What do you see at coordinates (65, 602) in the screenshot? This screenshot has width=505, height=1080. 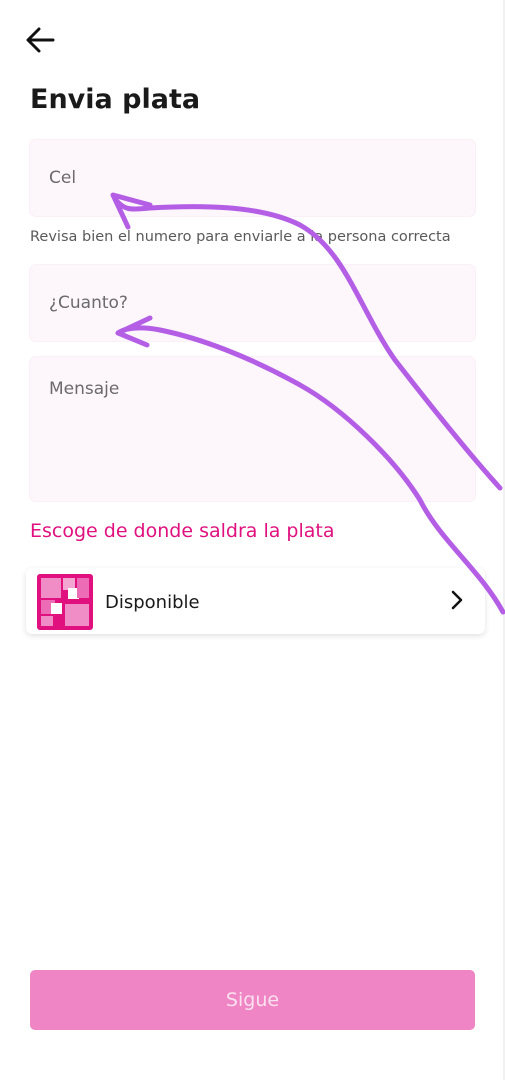 I see `account-logo-icon` at bounding box center [65, 602].